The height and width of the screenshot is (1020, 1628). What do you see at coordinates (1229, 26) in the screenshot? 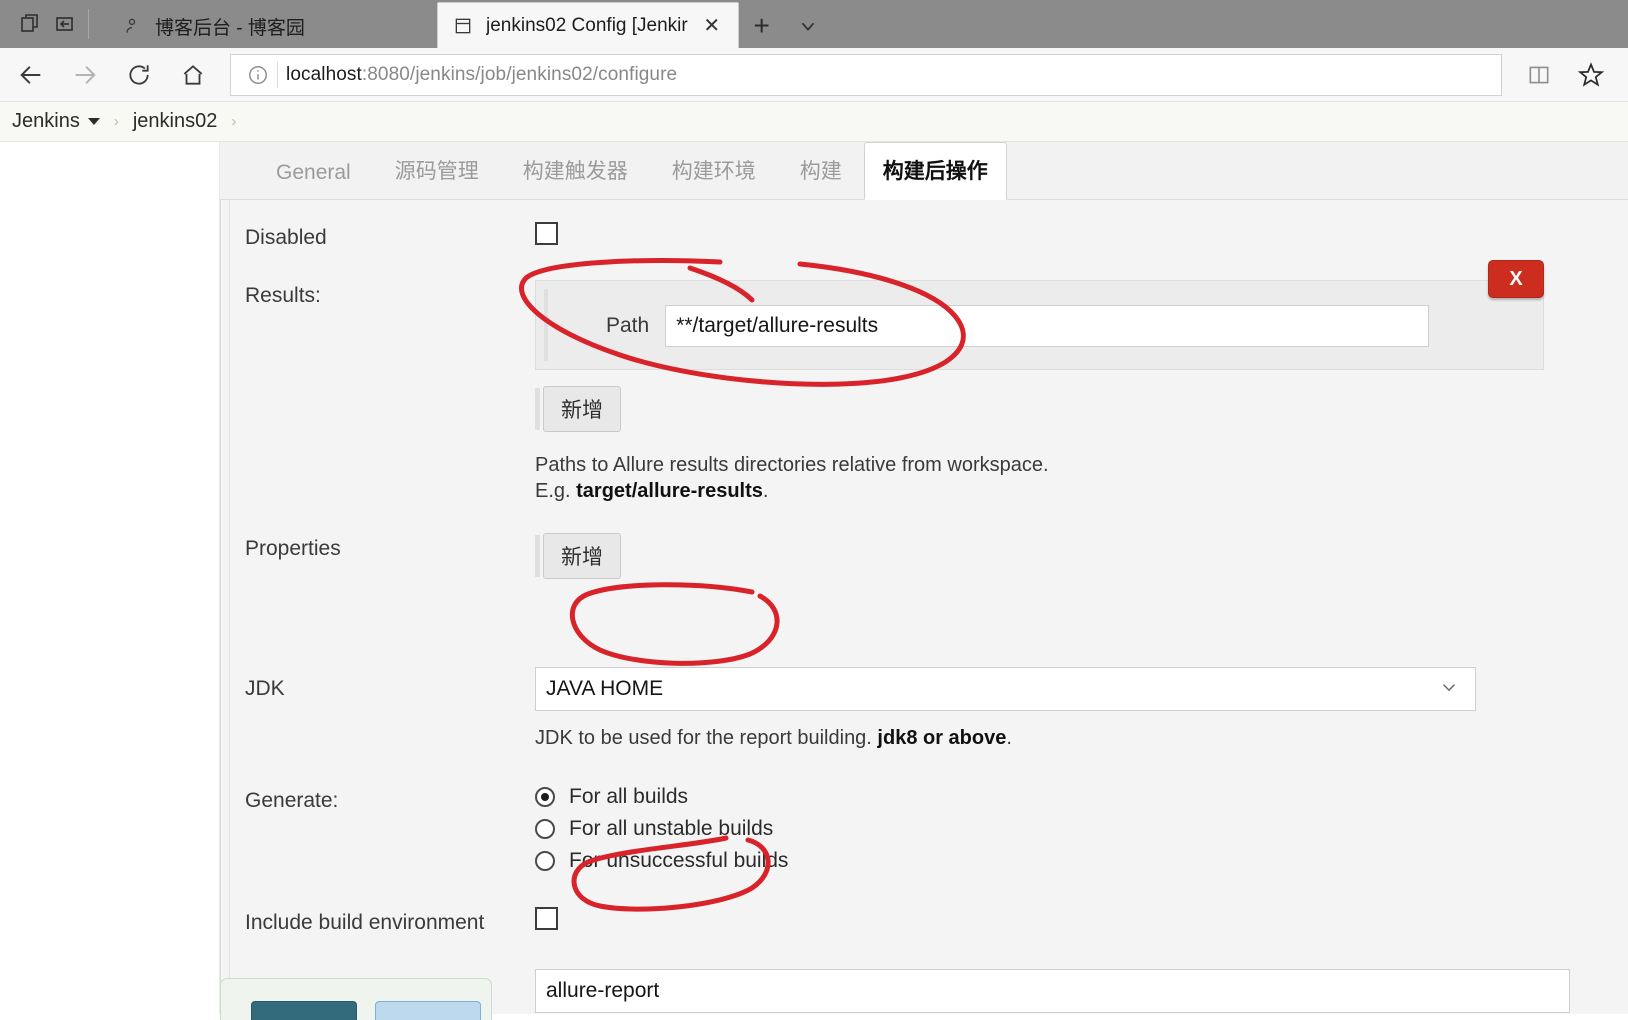
I see `tabstrip-empty-area` at bounding box center [1229, 26].